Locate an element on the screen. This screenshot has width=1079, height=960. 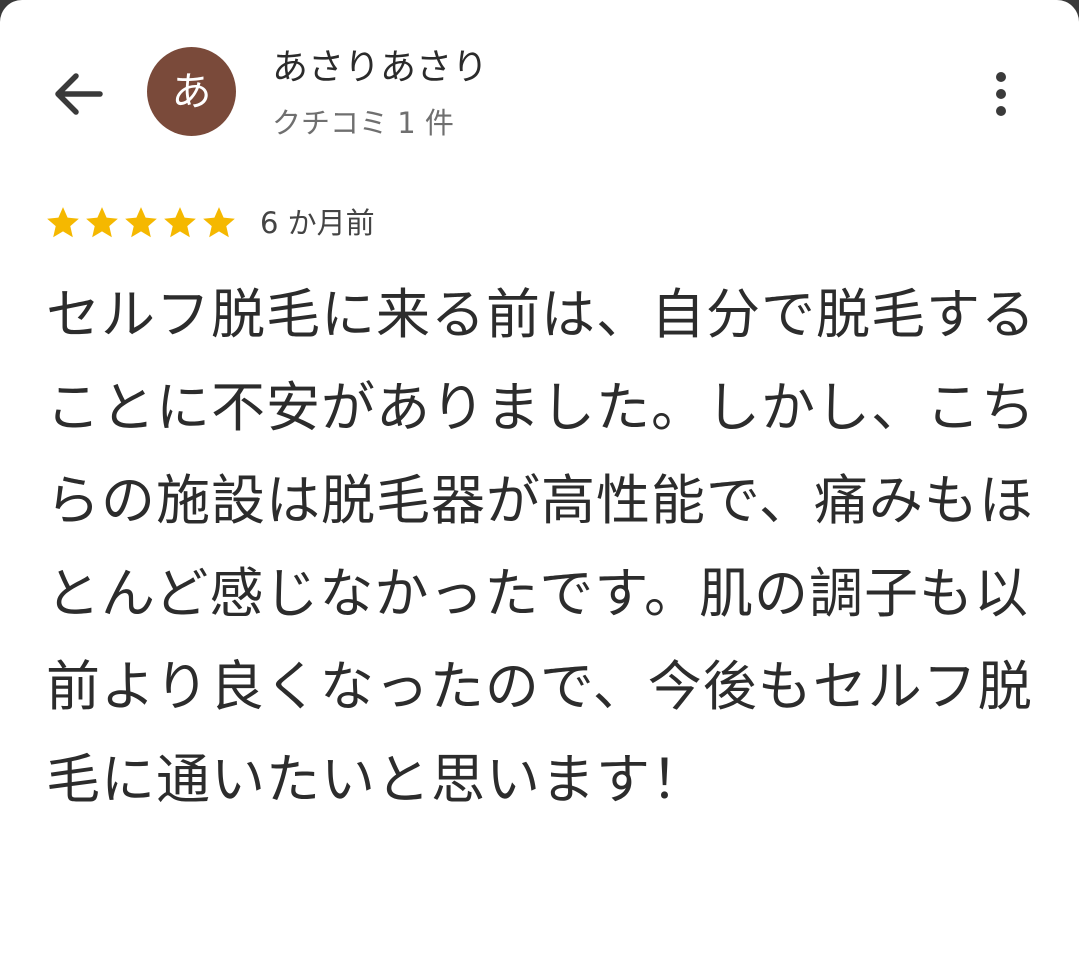
rating-row: 6 か月前 is located at coordinates (209, 223).